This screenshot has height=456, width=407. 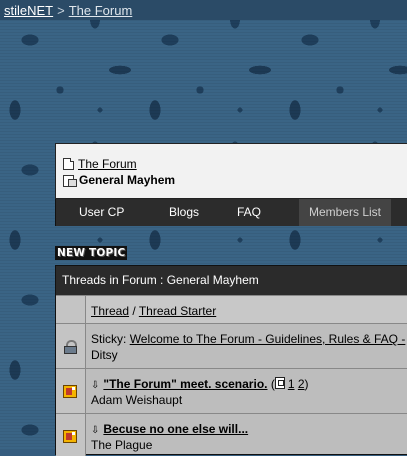 I want to click on forum-breadcrumb-box: The Forum General Mayhem, so click(x=231, y=171).